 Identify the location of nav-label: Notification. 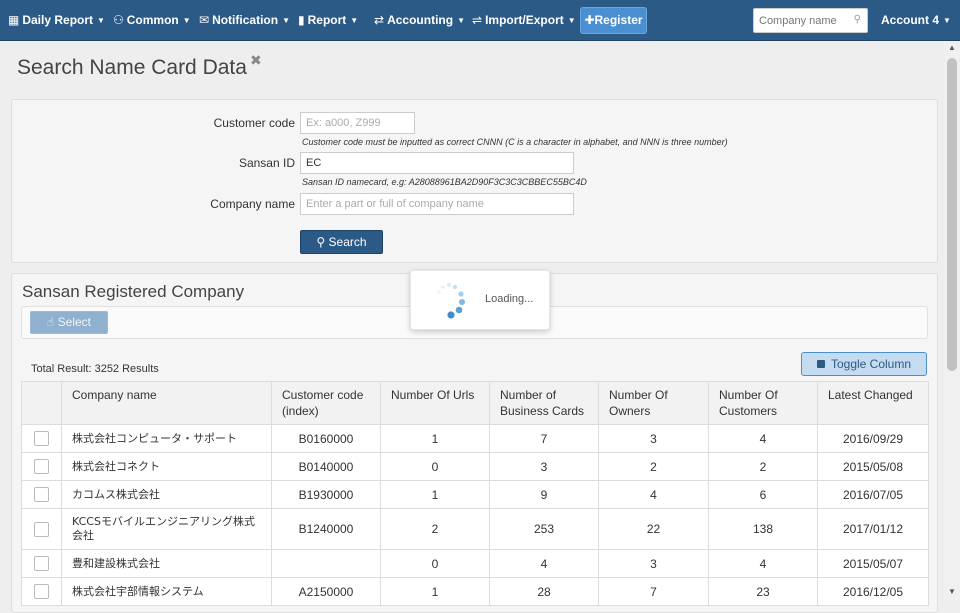
(245, 20).